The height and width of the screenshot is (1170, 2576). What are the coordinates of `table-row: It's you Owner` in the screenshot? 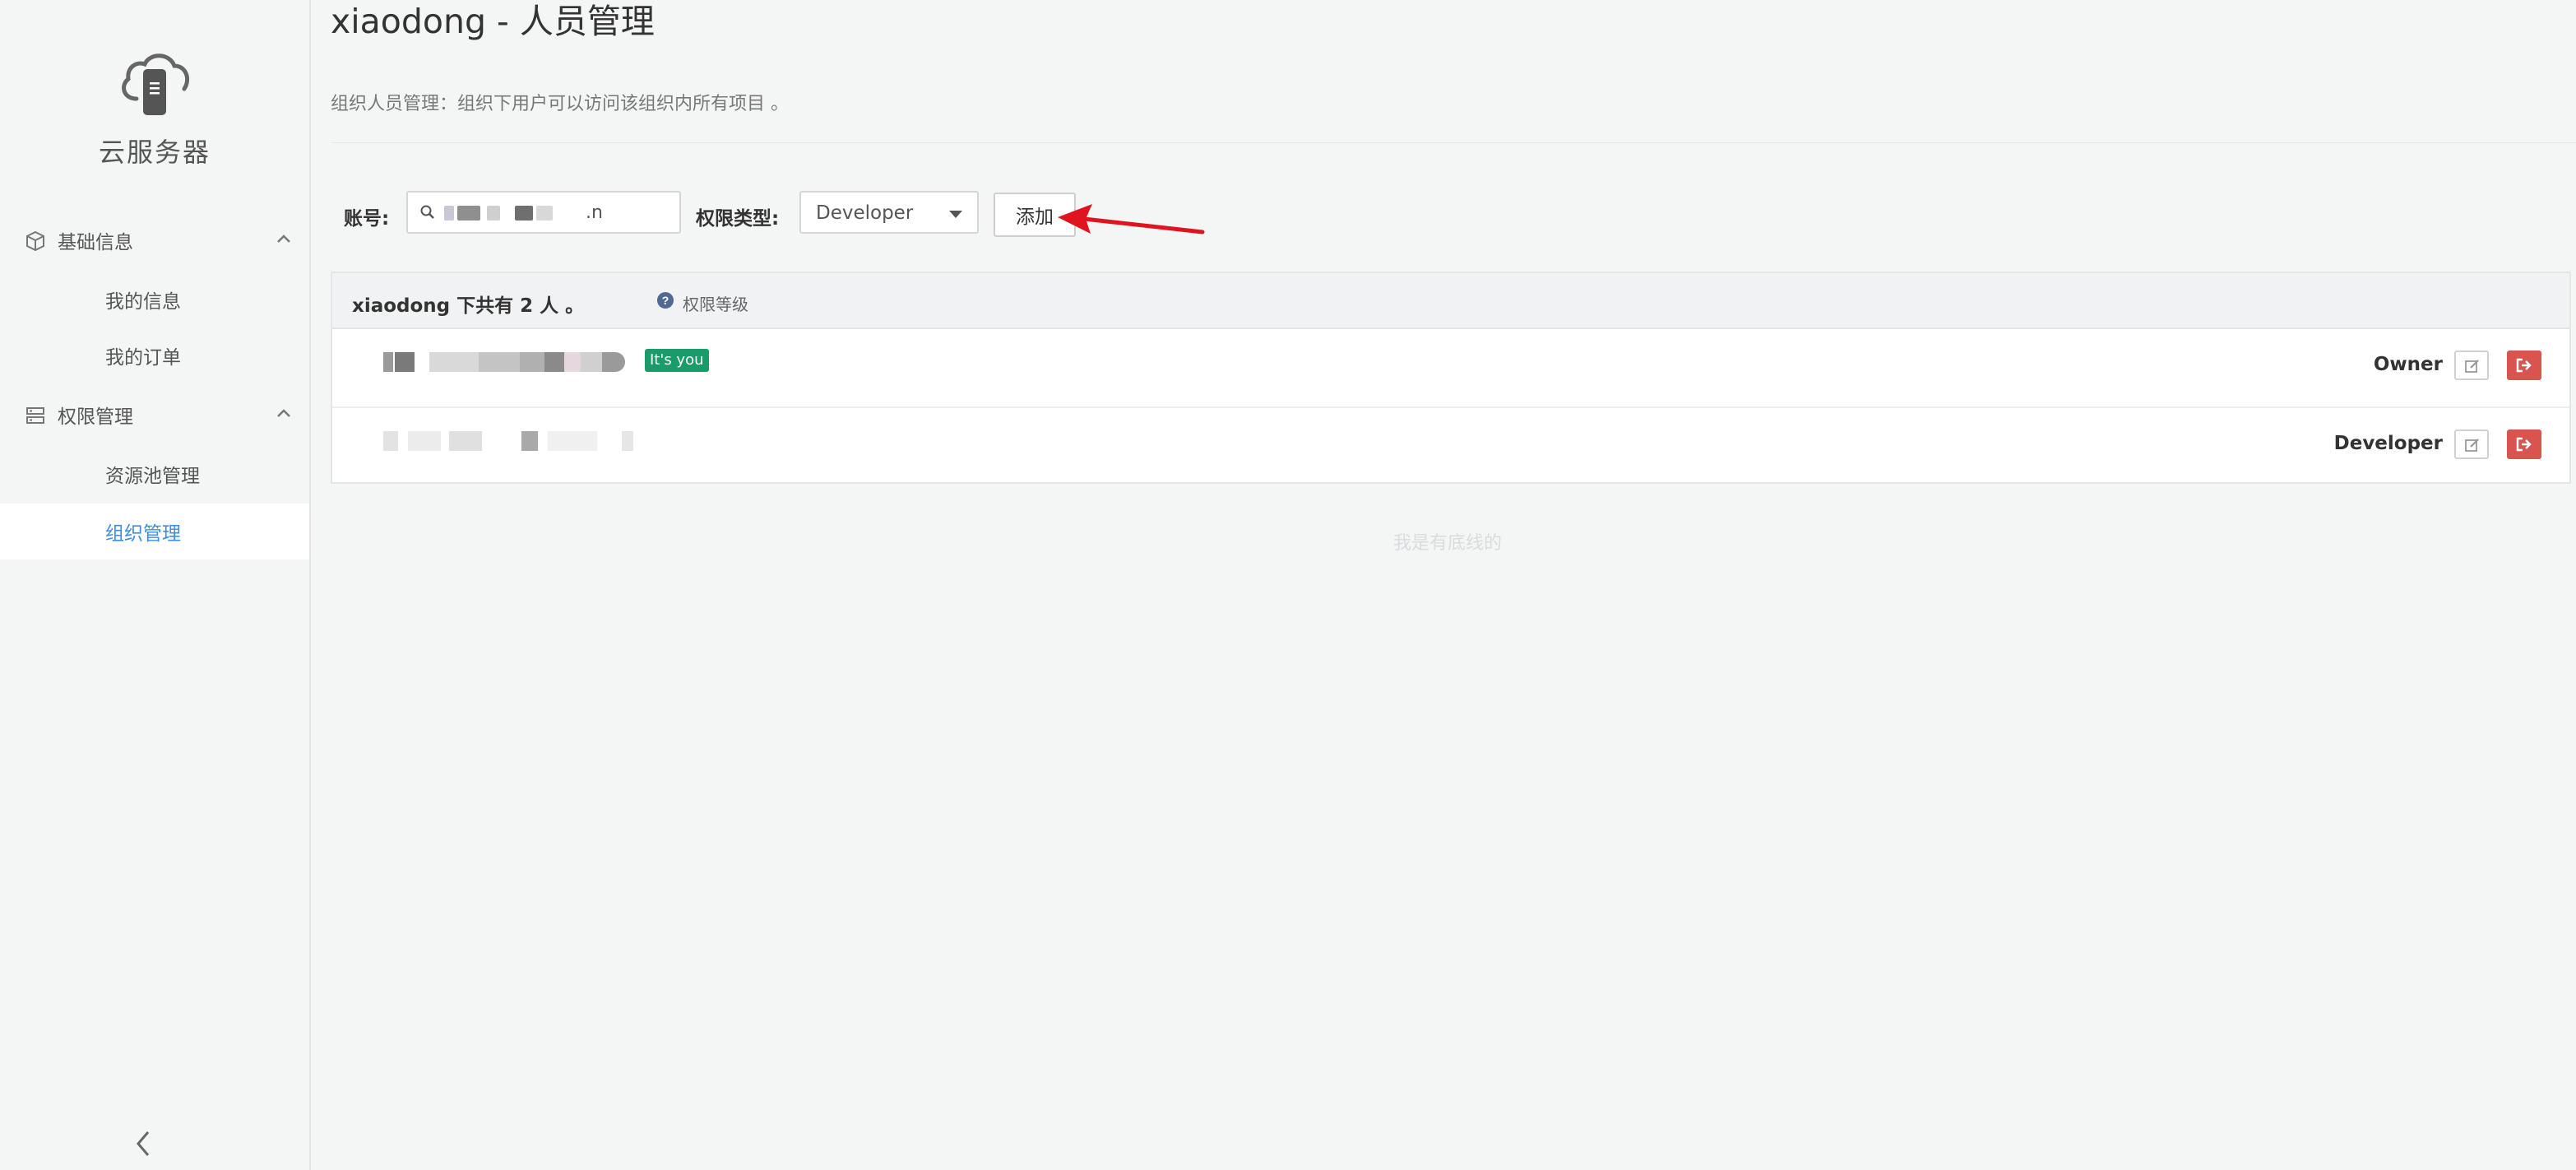 It's located at (1450, 368).